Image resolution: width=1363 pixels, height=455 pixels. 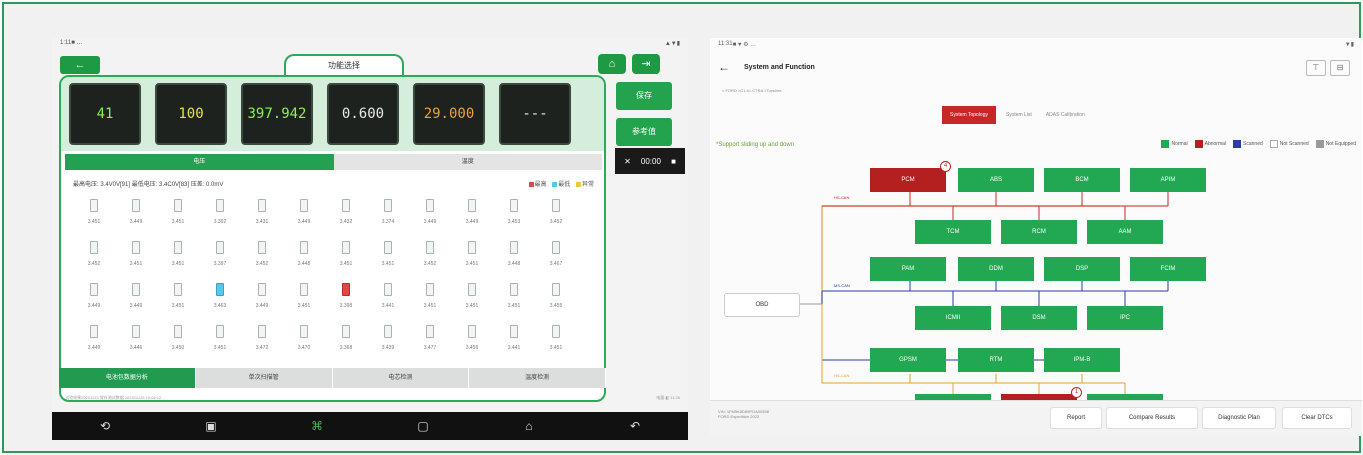 I want to click on cell-voltage: 3.449, so click(x=136, y=222).